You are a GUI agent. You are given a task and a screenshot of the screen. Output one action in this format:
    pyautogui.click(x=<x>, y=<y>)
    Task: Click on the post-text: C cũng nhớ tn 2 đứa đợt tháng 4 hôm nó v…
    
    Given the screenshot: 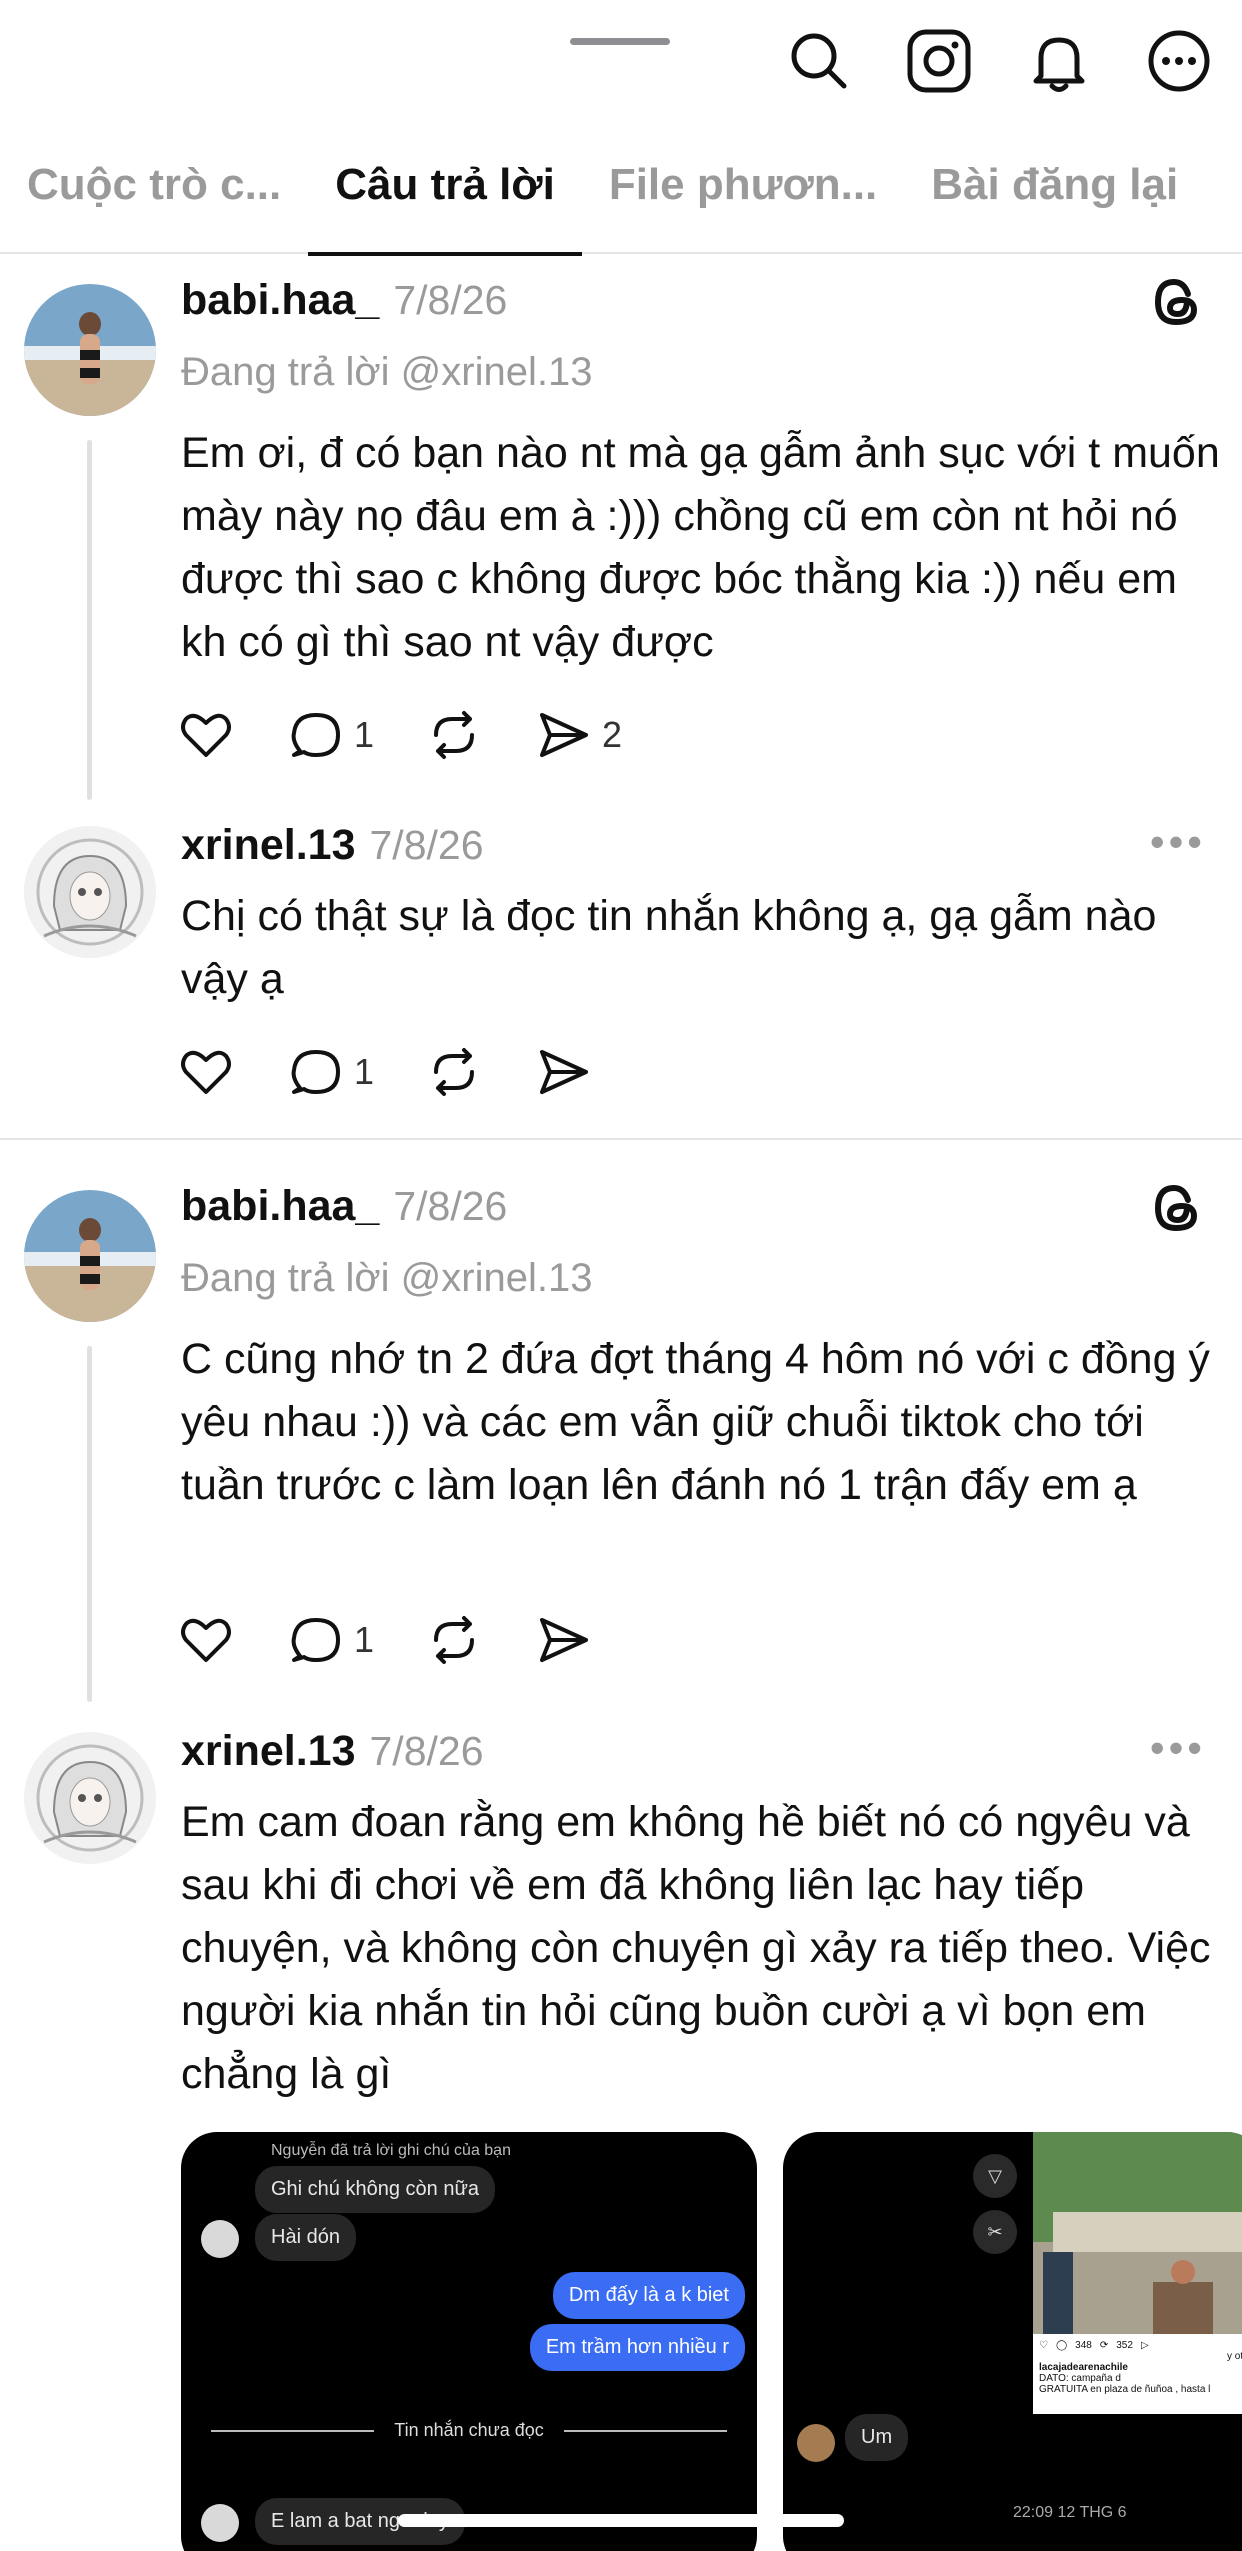 What is the action you would take?
    pyautogui.click(x=695, y=1422)
    